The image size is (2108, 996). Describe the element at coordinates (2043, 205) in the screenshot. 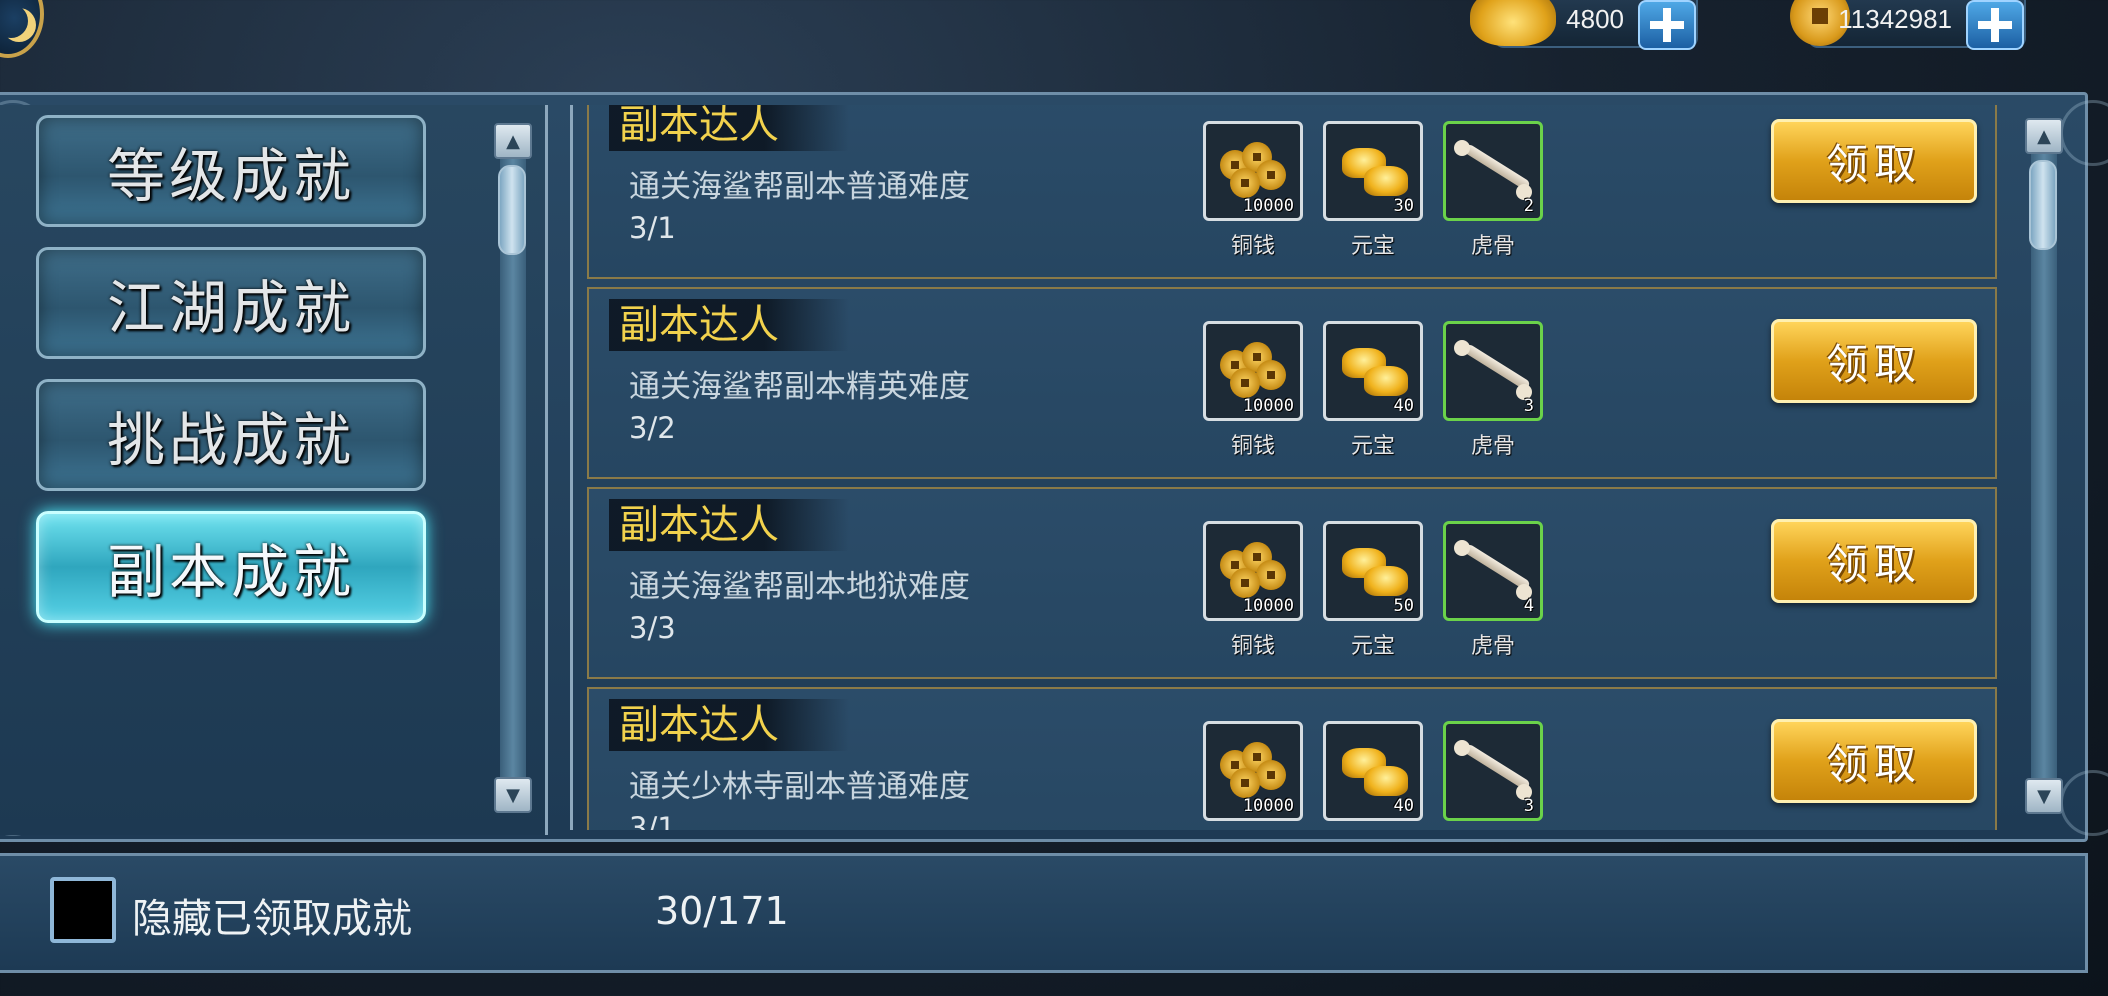

I see `achievement-scroll-thumb` at that location.